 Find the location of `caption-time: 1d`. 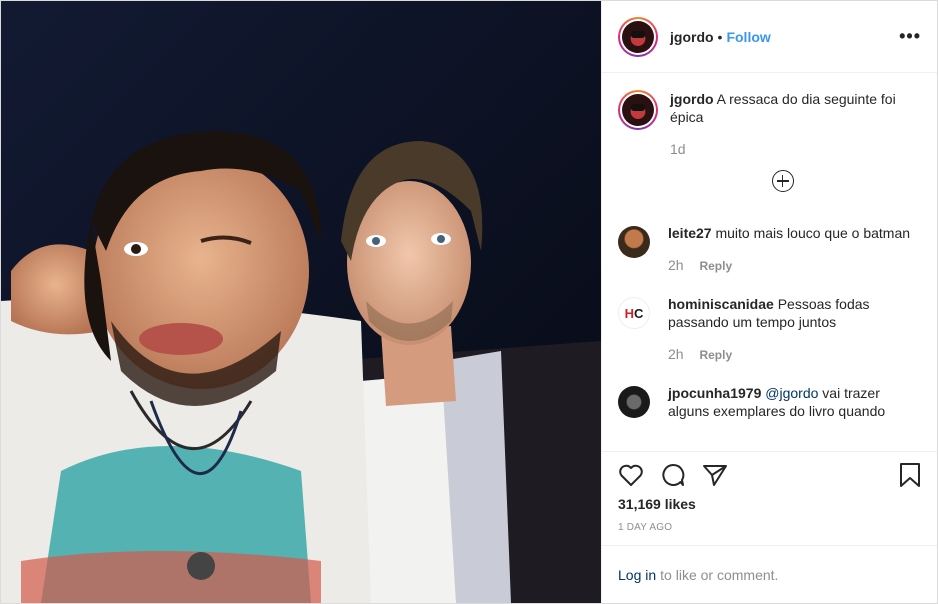

caption-time: 1d is located at coordinates (795, 149).